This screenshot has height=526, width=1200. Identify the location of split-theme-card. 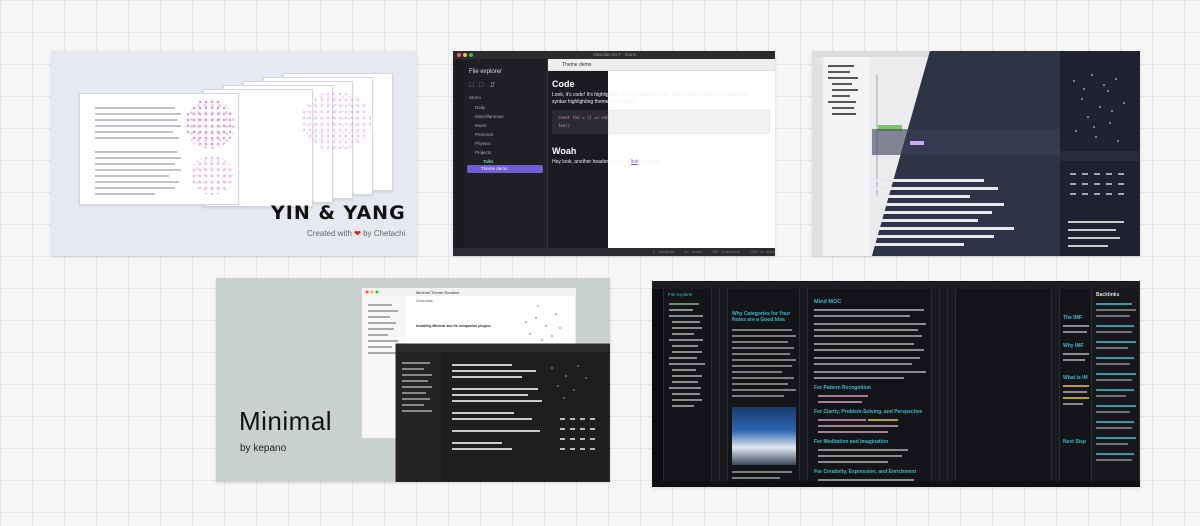
(976, 153).